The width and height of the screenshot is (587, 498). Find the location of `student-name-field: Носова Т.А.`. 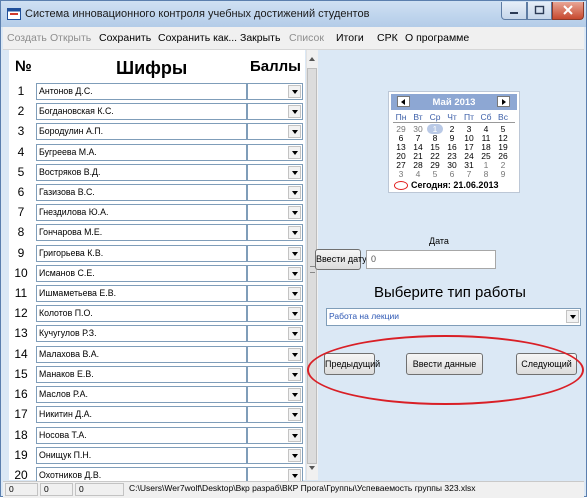

student-name-field: Носова Т.А. is located at coordinates (141, 435).